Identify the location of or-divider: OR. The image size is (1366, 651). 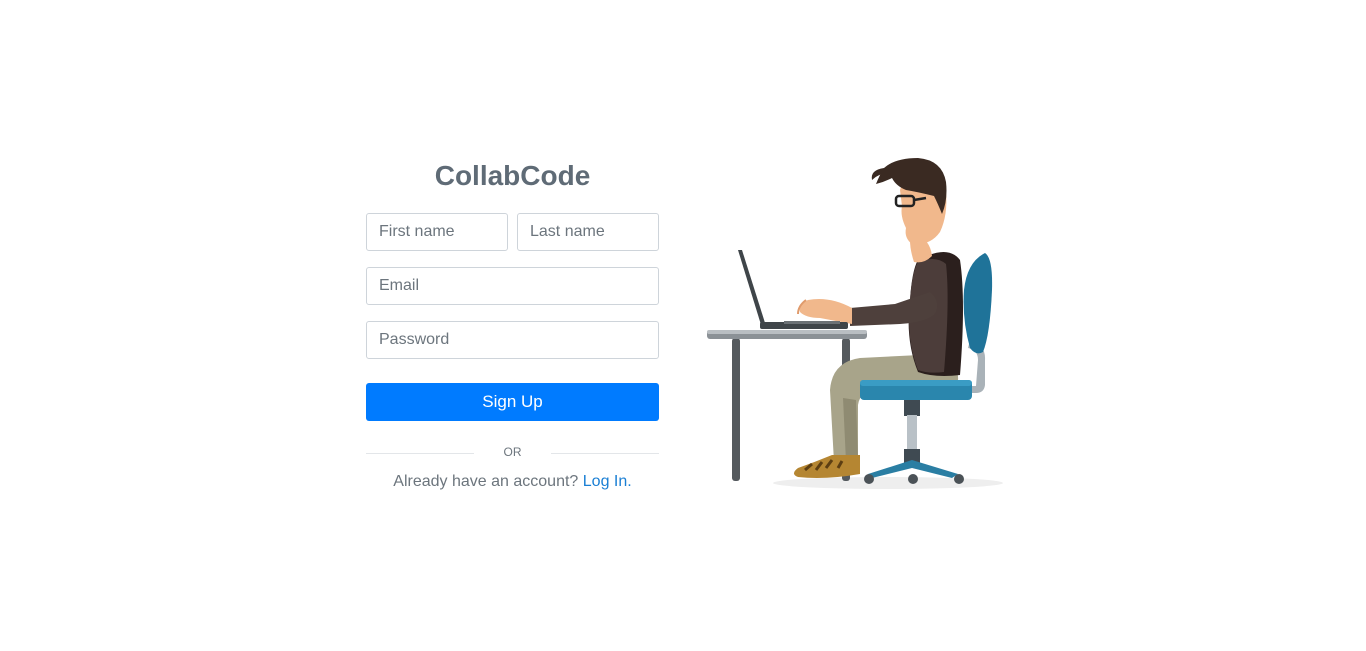
(512, 451).